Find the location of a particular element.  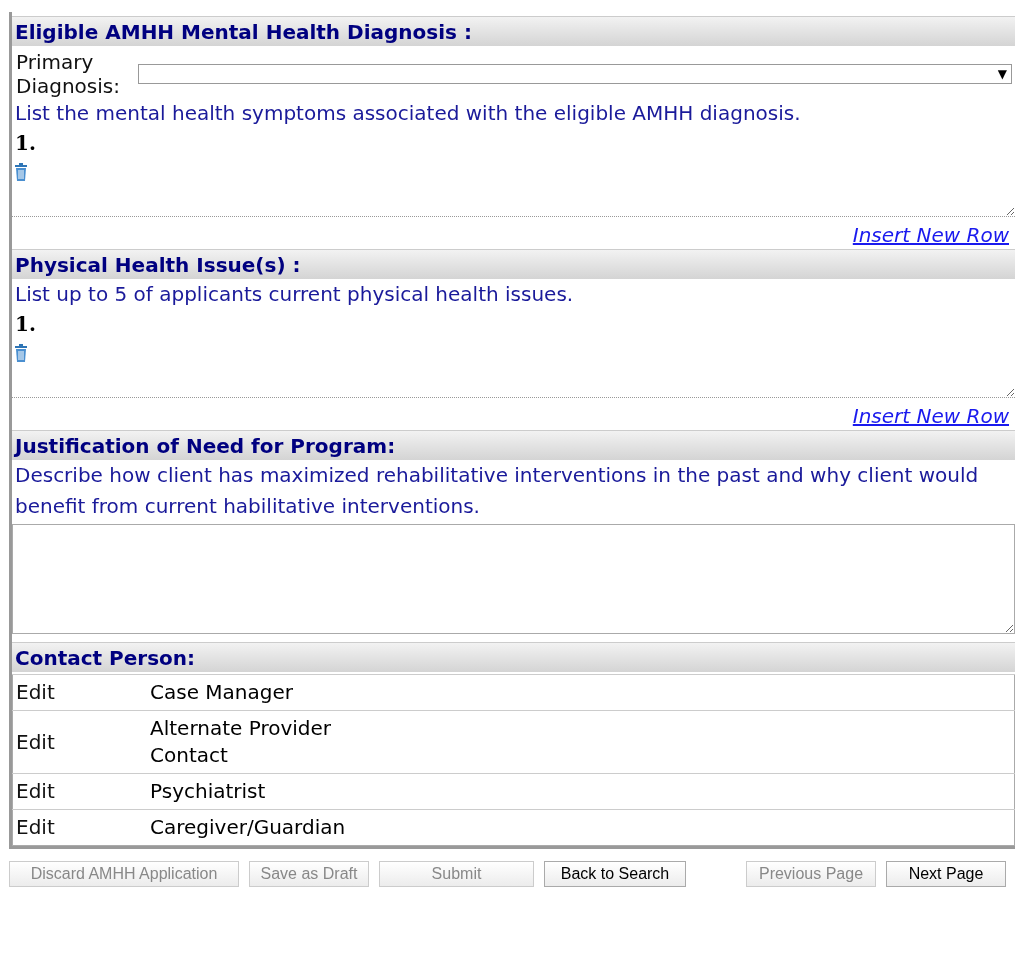

instruction-text: List the mental health symptoms associated with the eligible AMHH diagnosis. is located at coordinates (408, 113).